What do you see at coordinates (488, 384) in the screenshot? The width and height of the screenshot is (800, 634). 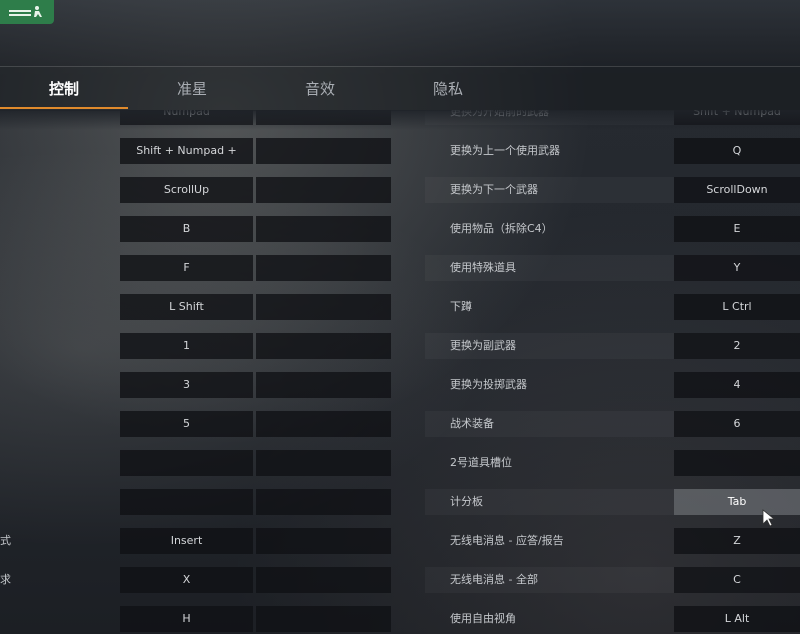 I see `keybind-action-label: 更换为投掷武器` at bounding box center [488, 384].